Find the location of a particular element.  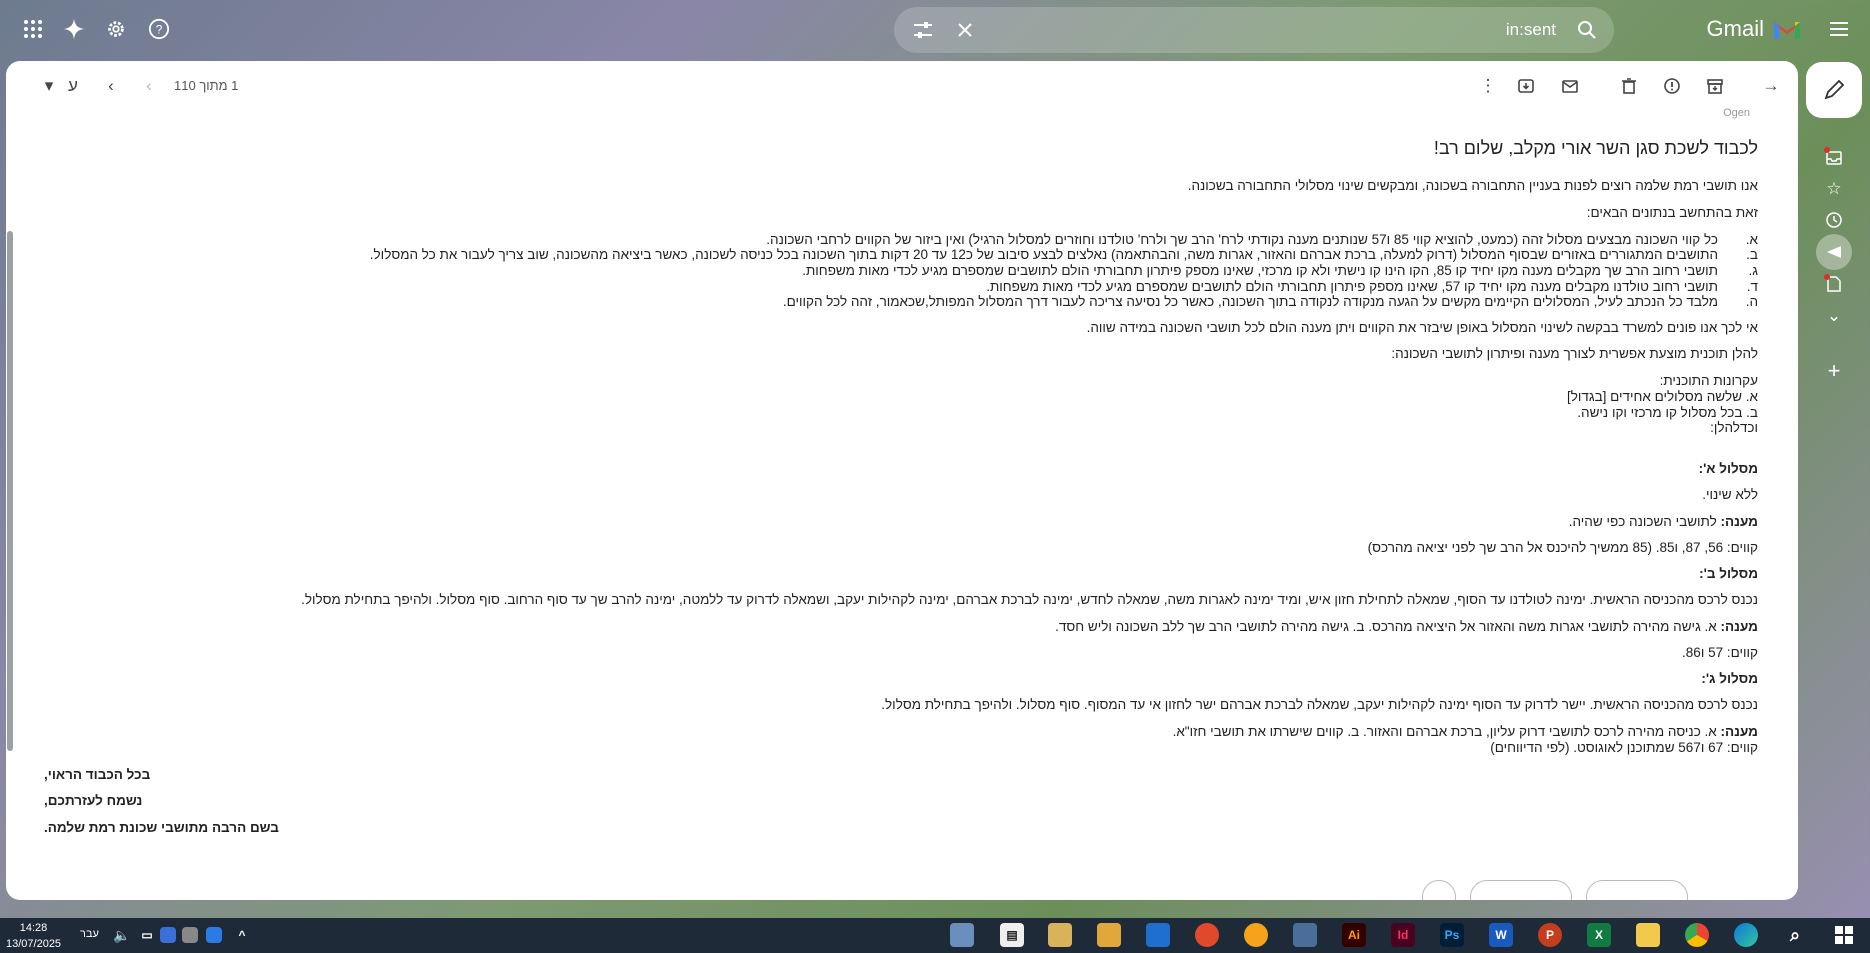

input-language-toggle: ע is located at coordinates (73, 86).